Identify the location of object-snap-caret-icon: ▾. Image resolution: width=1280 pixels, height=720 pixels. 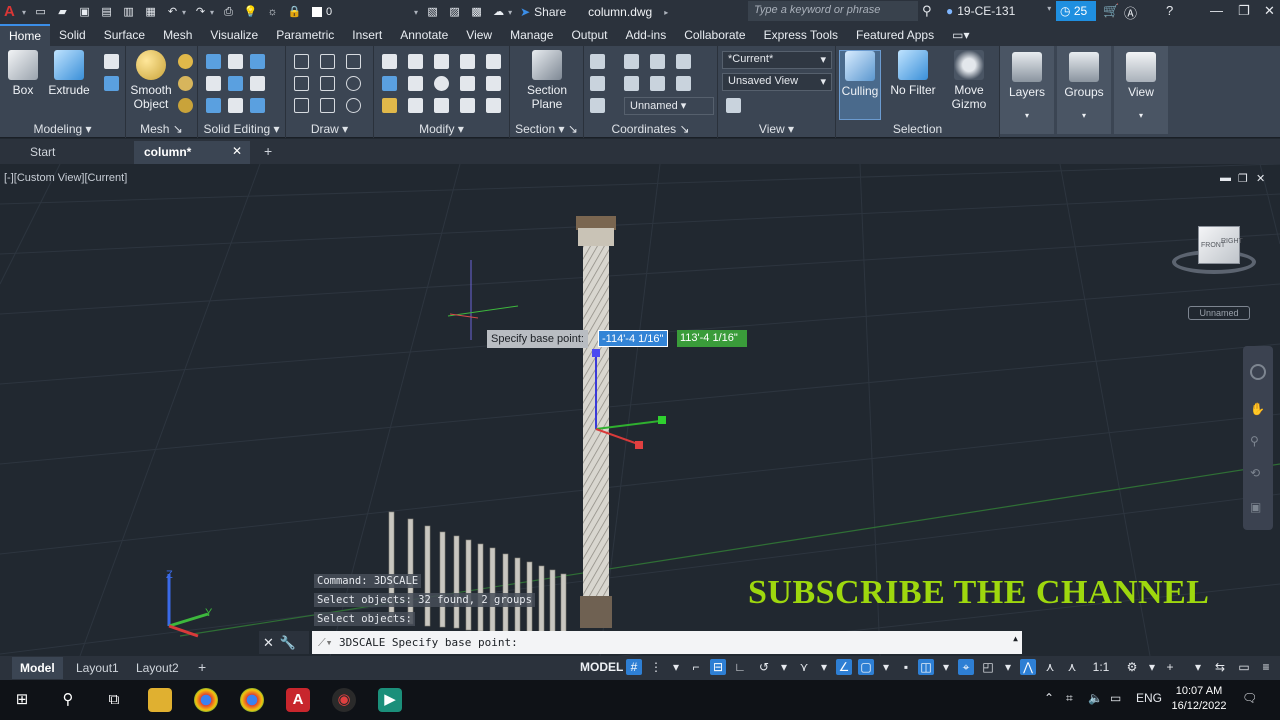
(886, 667).